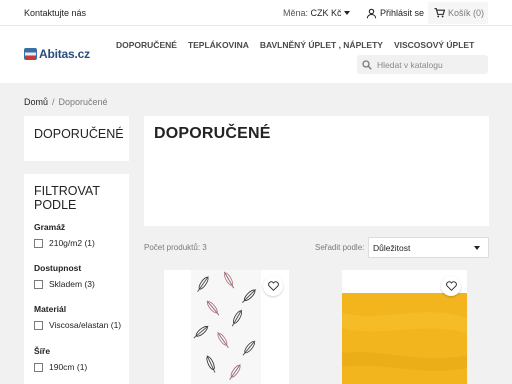 Image resolution: width=512 pixels, height=384 pixels. What do you see at coordinates (321, 45) in the screenshot?
I see `menu-item-bavlneny-uplet: BAVLNĚNÝ ÚPLET , NÁPLETY` at bounding box center [321, 45].